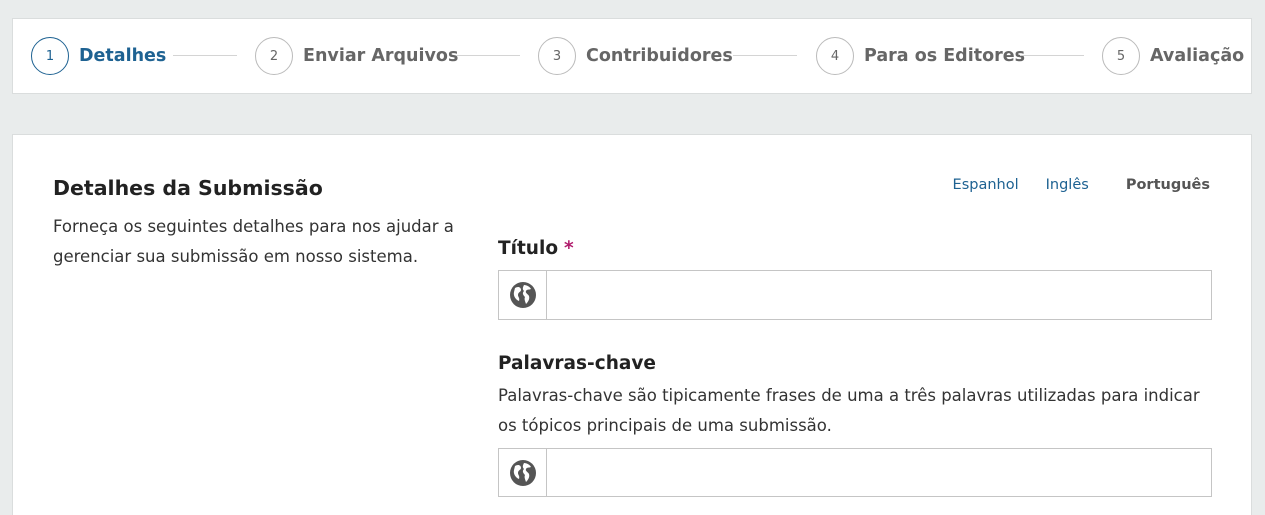  I want to click on keywords-input, so click(879, 472).